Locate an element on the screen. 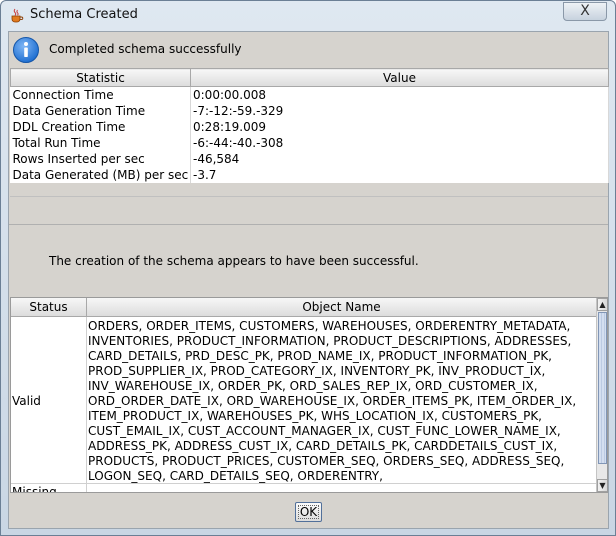 The height and width of the screenshot is (536, 616). arrow-down-icon: ▼ is located at coordinates (602, 485).